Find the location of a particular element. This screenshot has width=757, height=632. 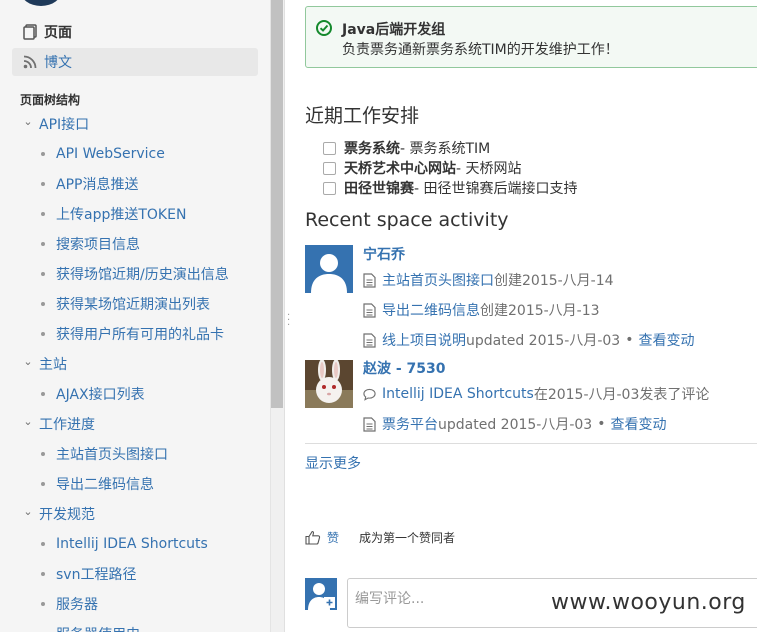

page-tree-title: 页面树结构 is located at coordinates (50, 100).